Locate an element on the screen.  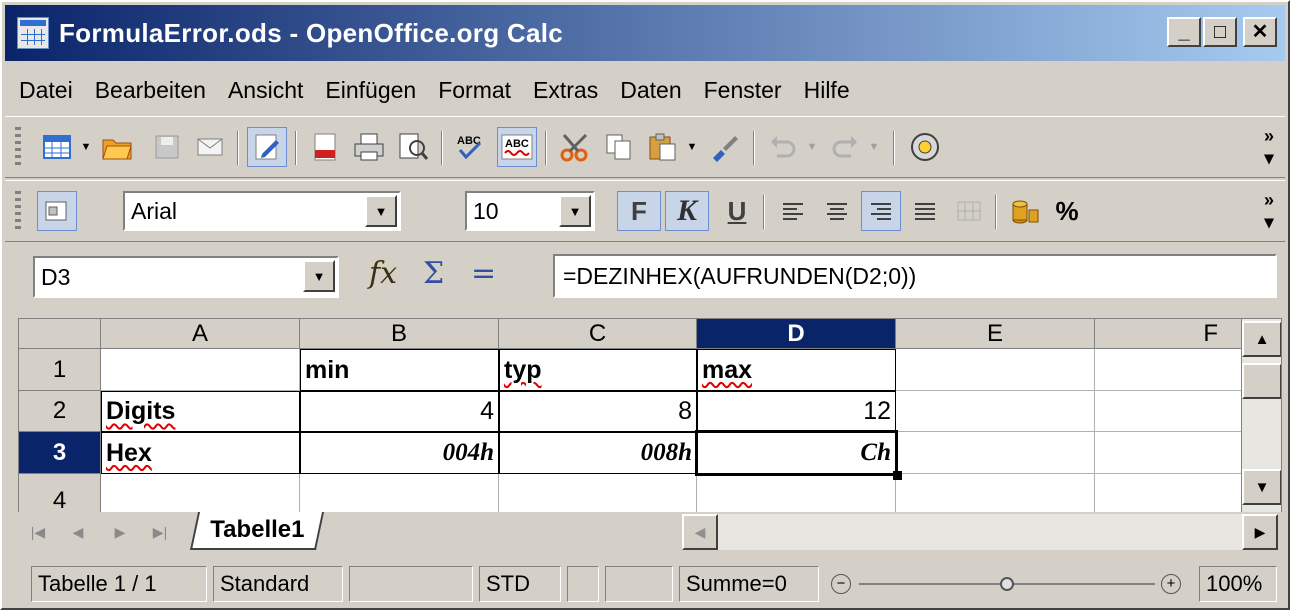
italic-button: K is located at coordinates (687, 211).